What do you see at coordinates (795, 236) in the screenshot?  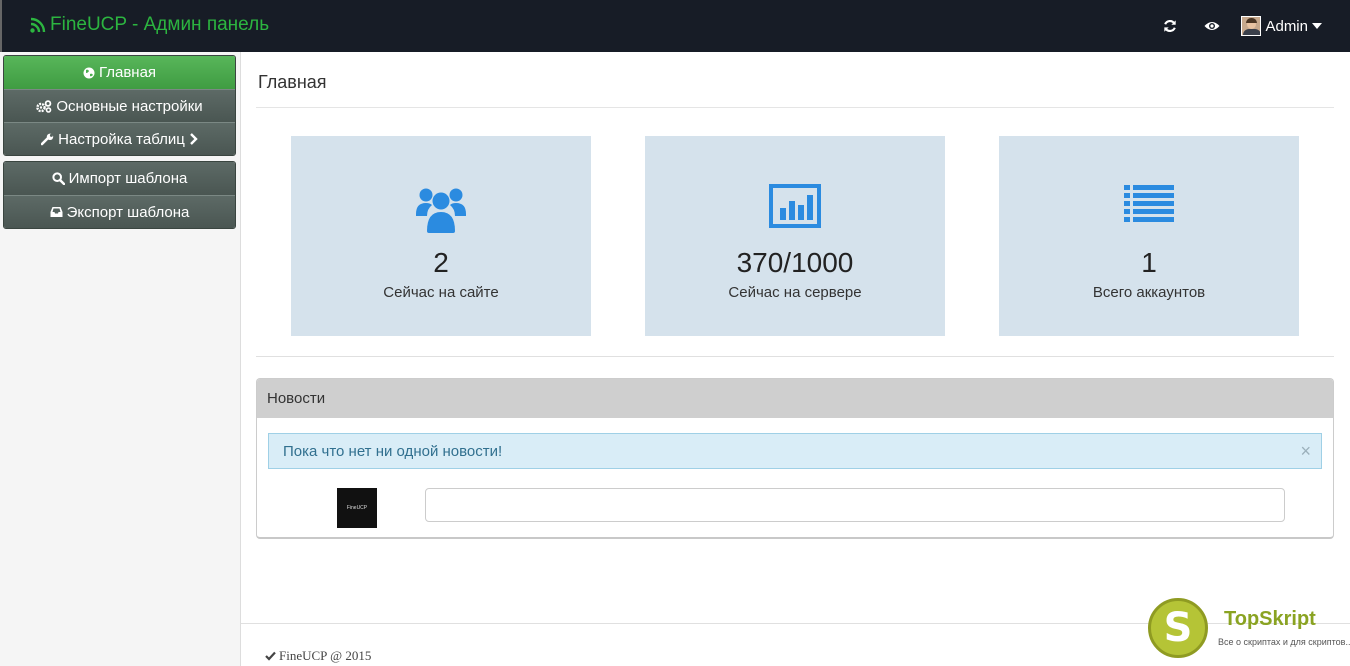 I see `stat-tile-server: 370/1000 Сейчас на сервере` at bounding box center [795, 236].